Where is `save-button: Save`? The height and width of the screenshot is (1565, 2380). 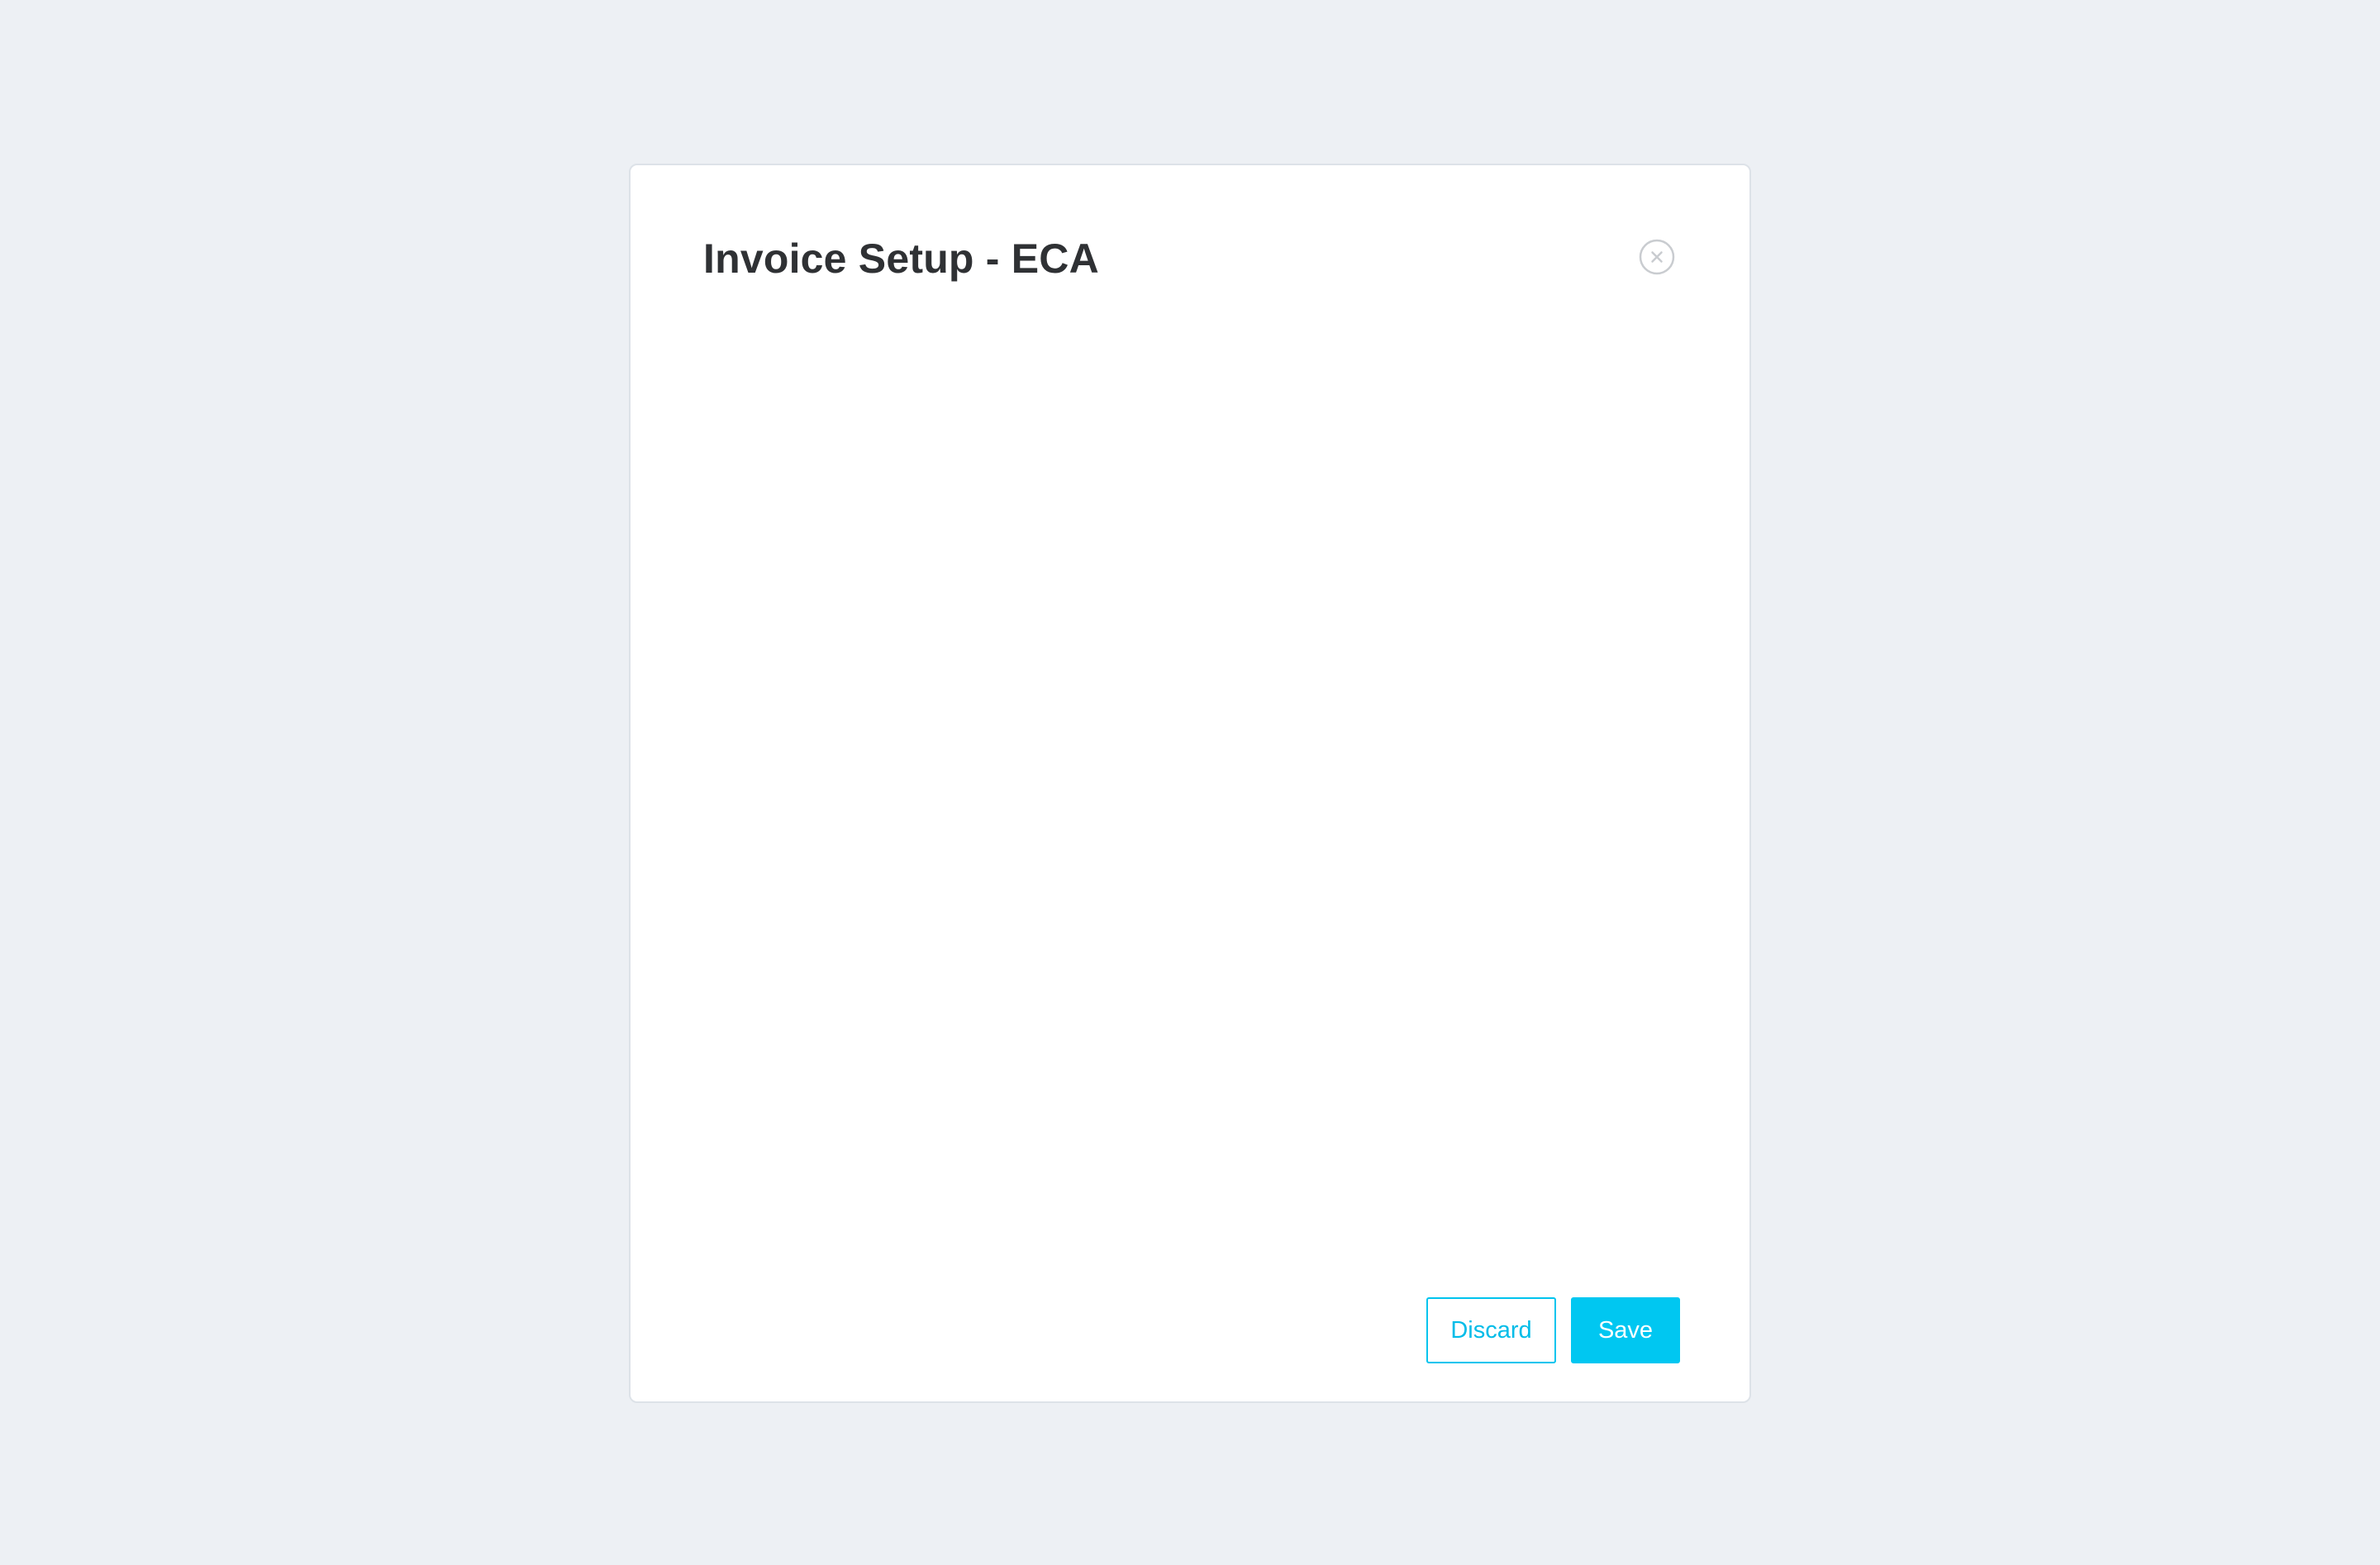
save-button: Save is located at coordinates (1625, 1330).